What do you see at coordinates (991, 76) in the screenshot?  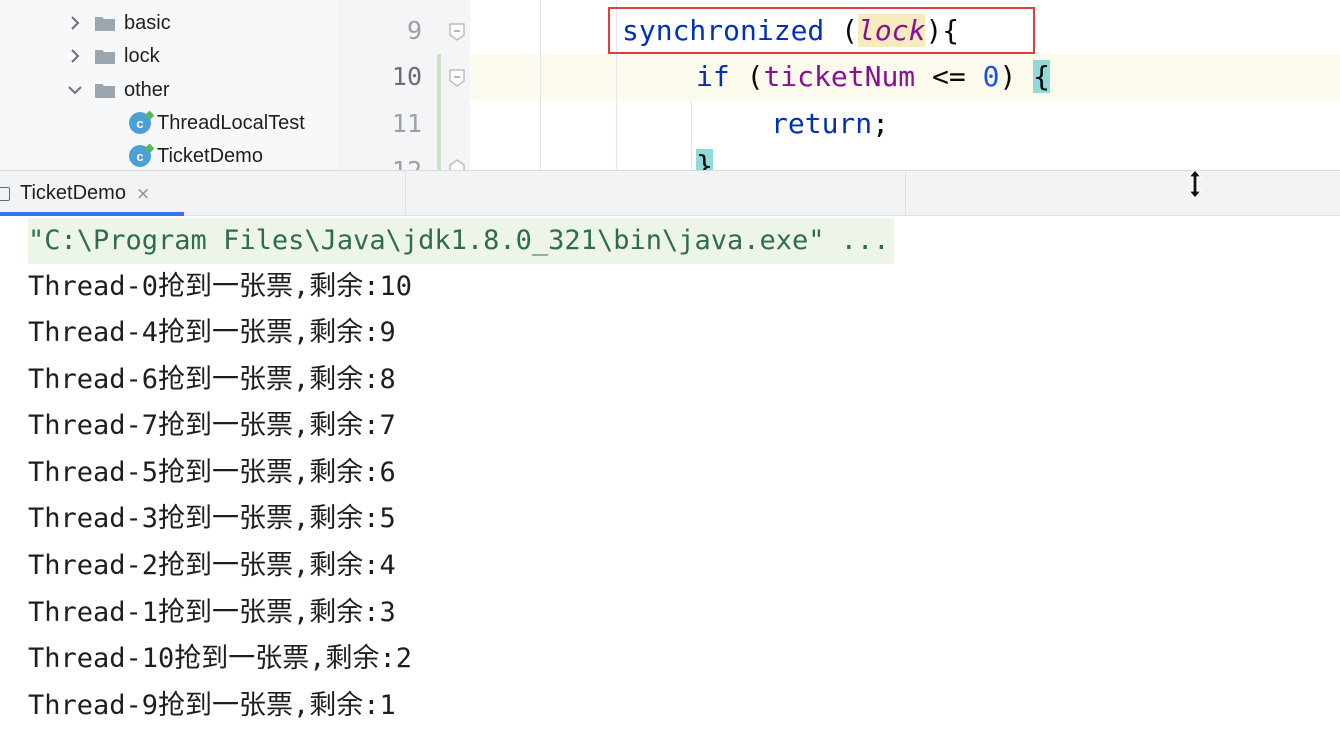 I see `number-literal: 0` at bounding box center [991, 76].